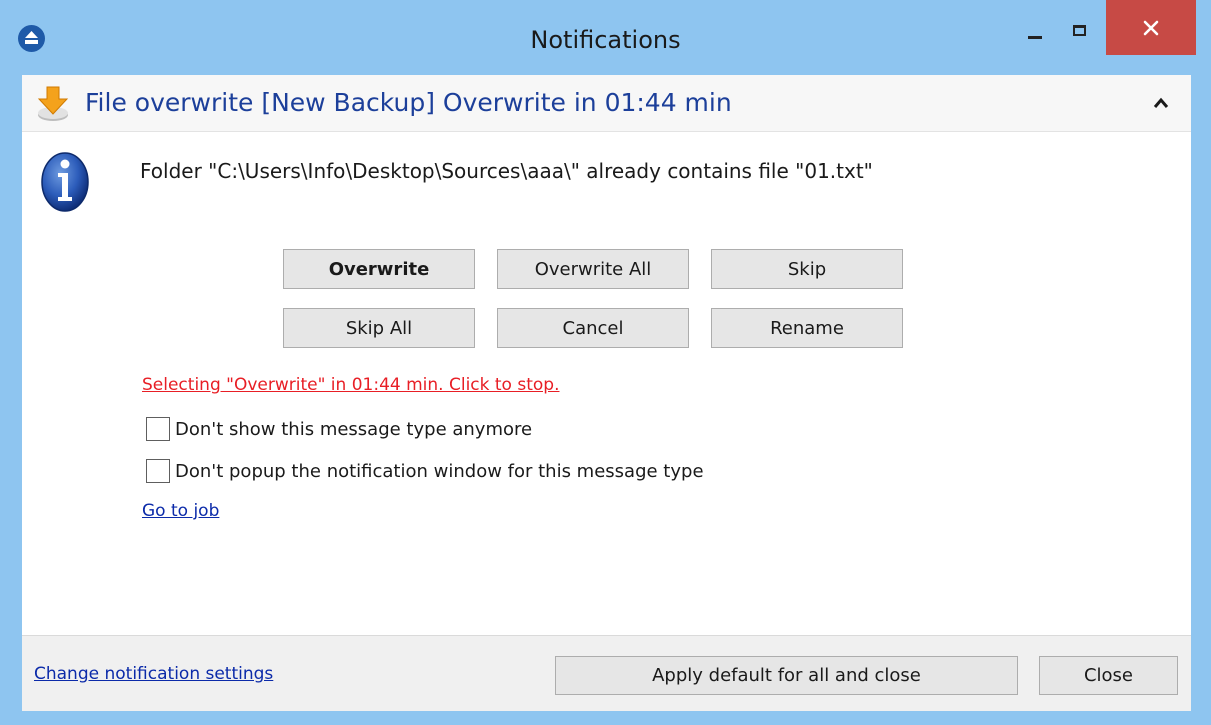 The height and width of the screenshot is (725, 1211). Describe the element at coordinates (593, 328) in the screenshot. I see `cancel-button: Cancel` at that location.